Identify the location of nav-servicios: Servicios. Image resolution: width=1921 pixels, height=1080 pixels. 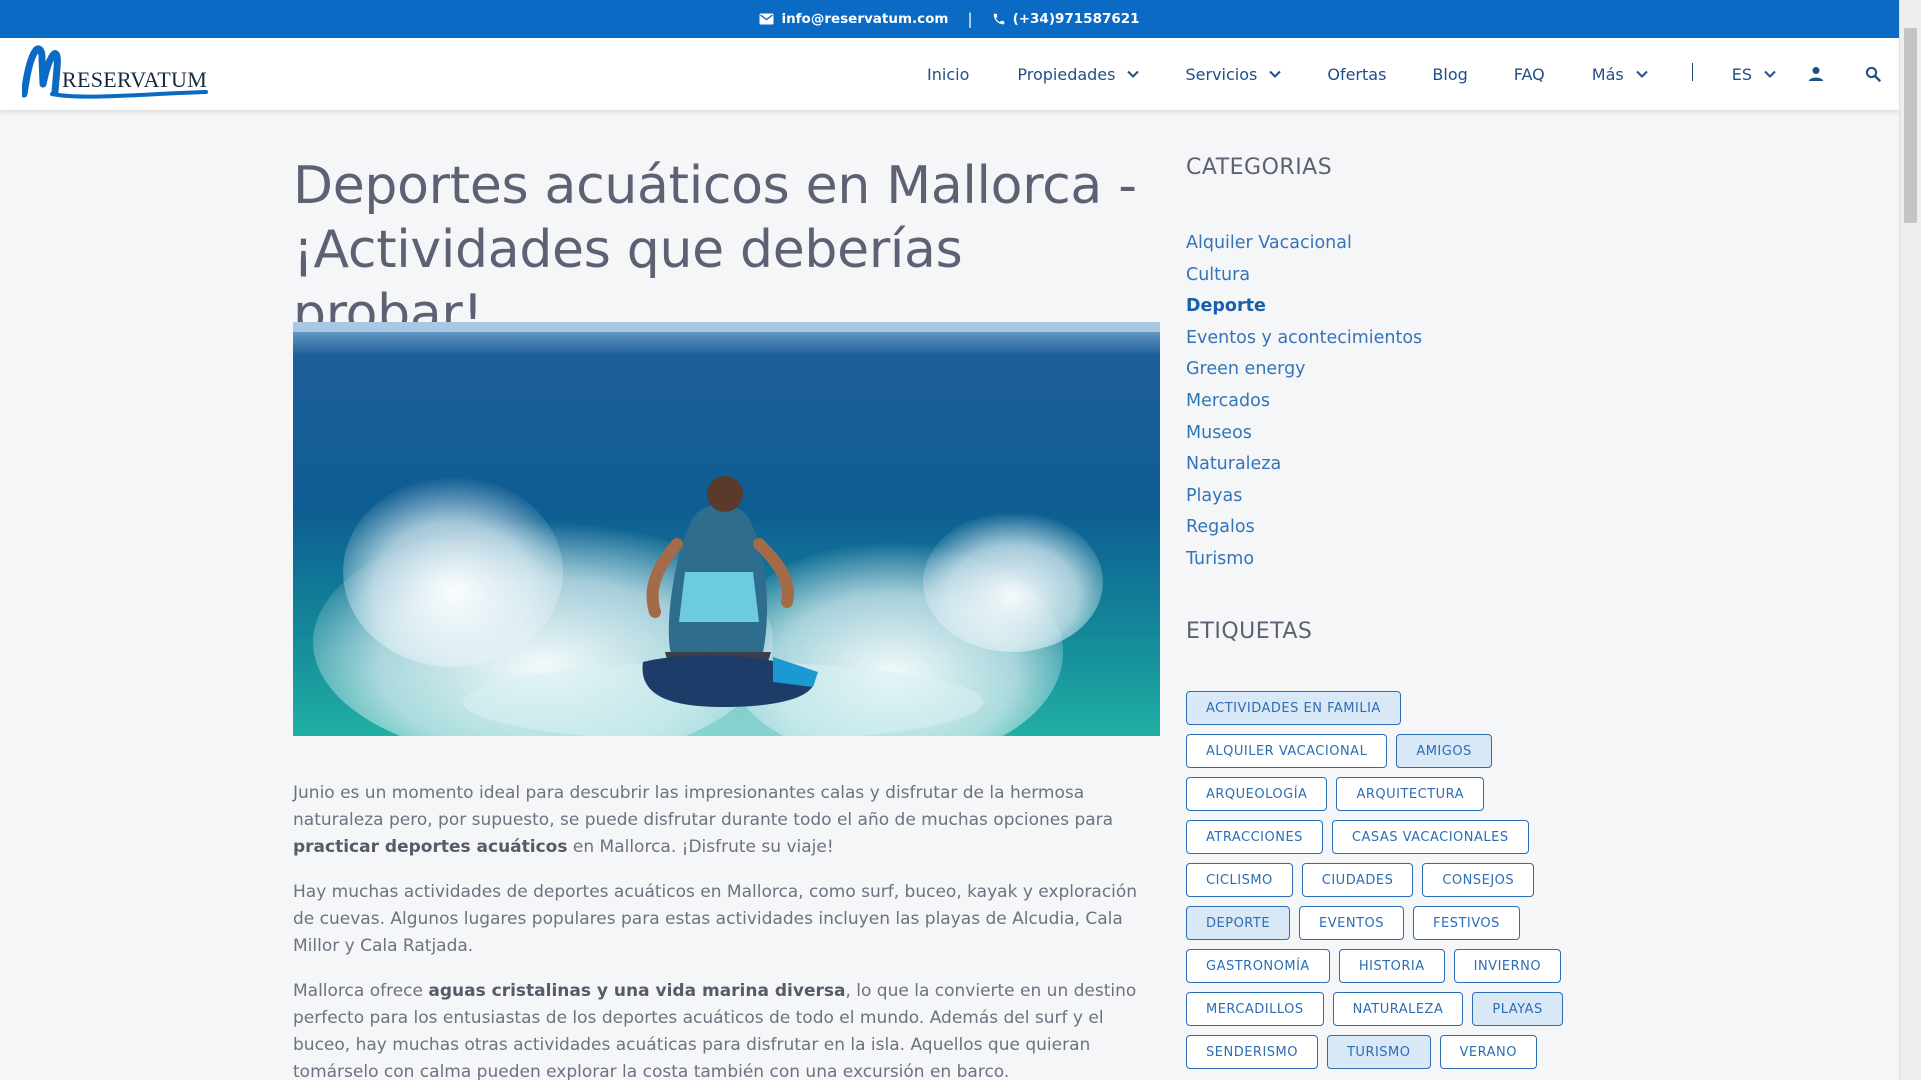
(1233, 74).